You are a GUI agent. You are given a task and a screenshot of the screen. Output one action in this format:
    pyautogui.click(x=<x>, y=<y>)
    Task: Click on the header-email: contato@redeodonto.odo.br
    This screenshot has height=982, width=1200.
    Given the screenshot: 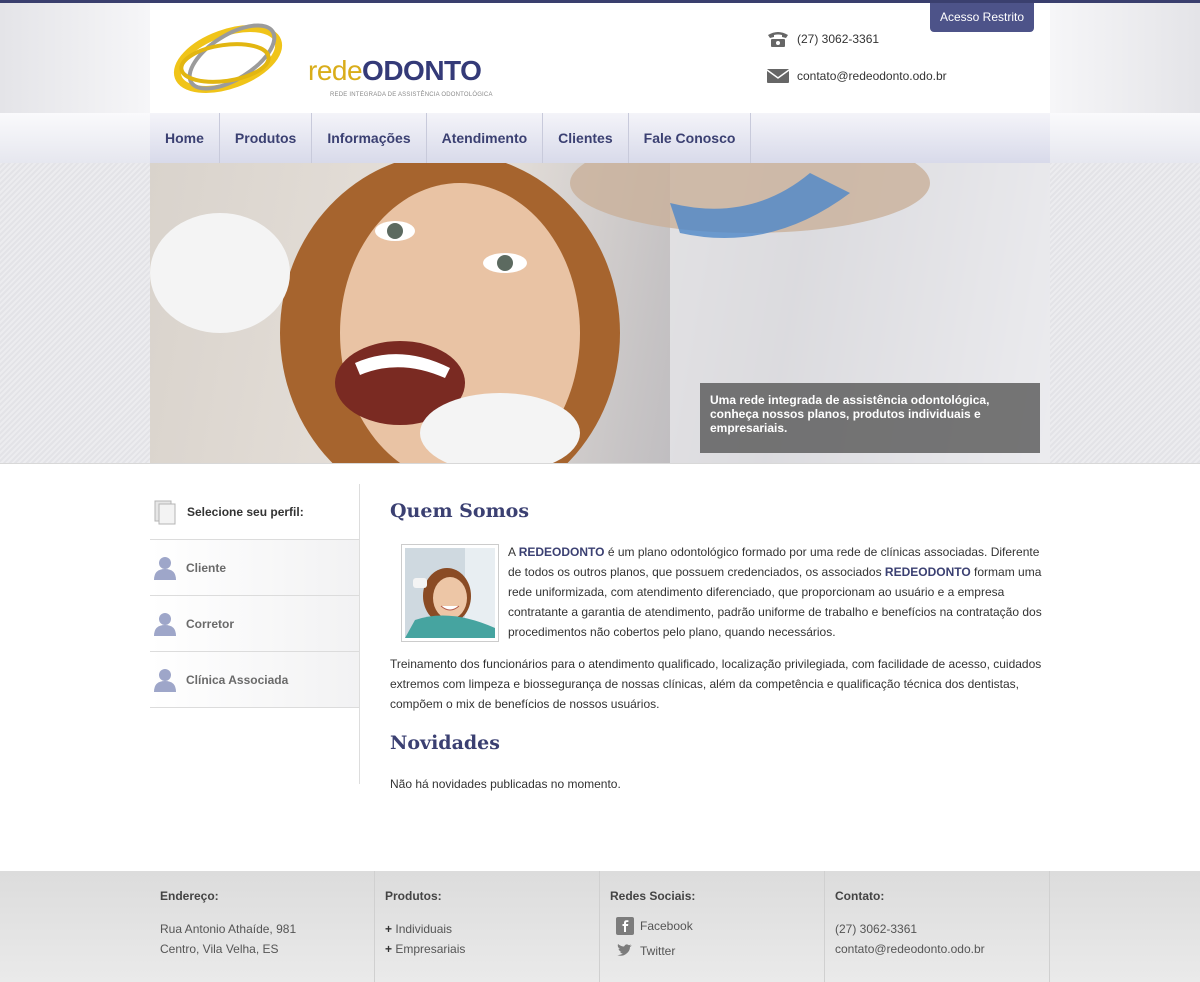 What is the action you would take?
    pyautogui.click(x=856, y=76)
    